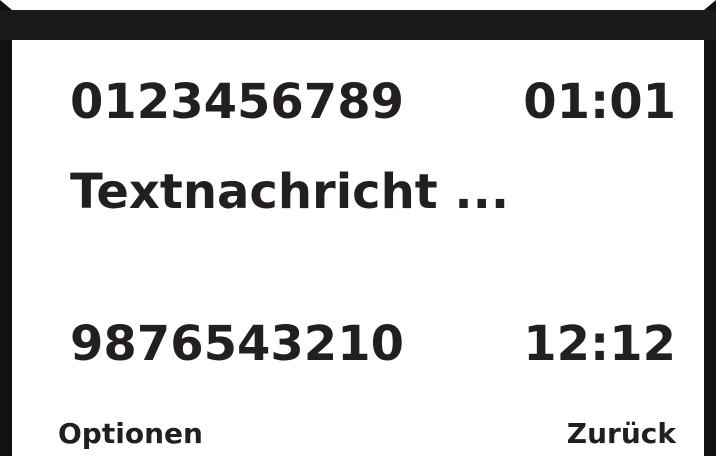  Describe the element at coordinates (237, 344) in the screenshot. I see `sender-number: 9876543210` at that location.